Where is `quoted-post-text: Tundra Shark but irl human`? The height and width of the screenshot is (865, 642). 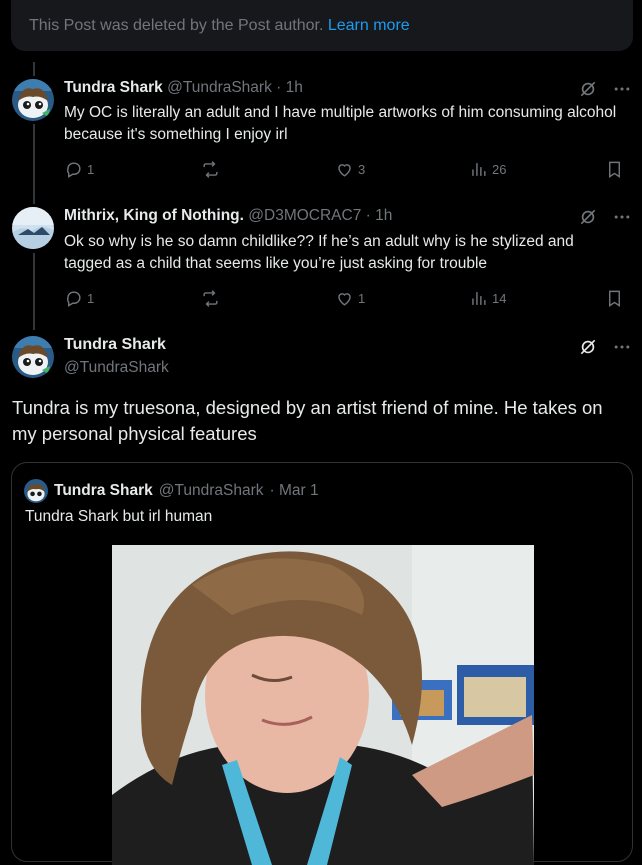
quoted-post-text: Tundra Shark but irl human is located at coordinates (119, 516).